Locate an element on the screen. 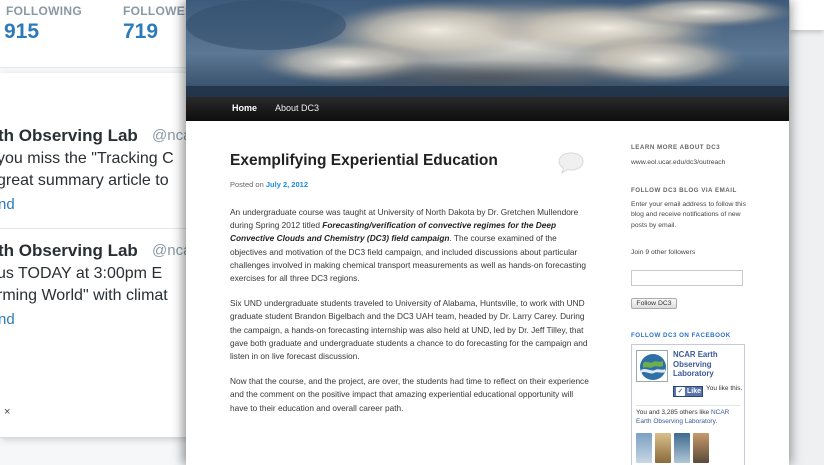  facebook-widget-title: FOLLOW DC3 ON FACEBOOK is located at coordinates (681, 335).